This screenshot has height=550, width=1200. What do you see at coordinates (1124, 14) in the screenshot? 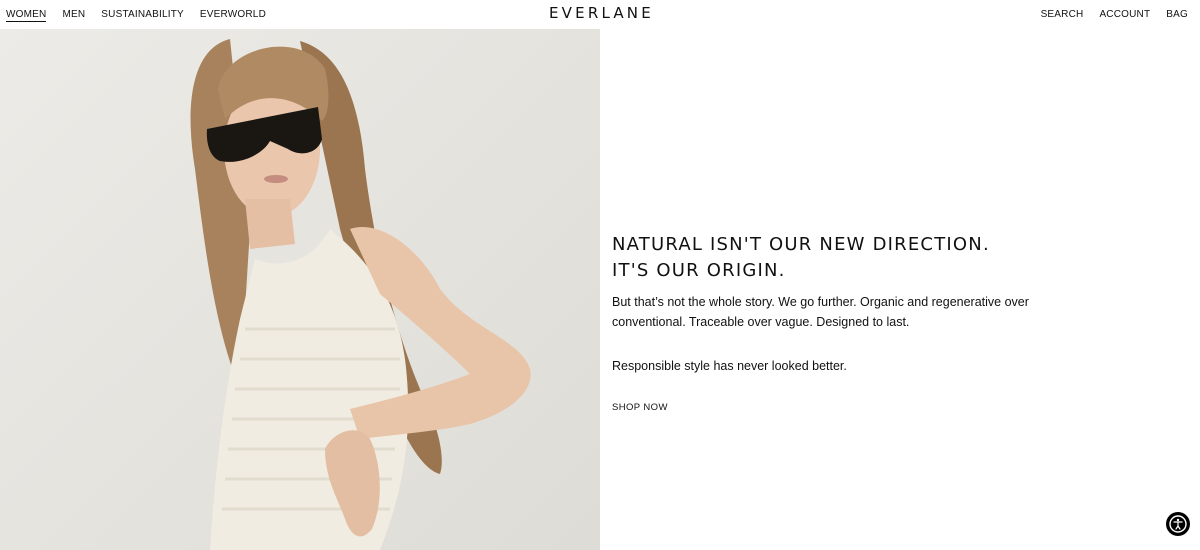
I see `account-link: ACCOUNT` at bounding box center [1124, 14].